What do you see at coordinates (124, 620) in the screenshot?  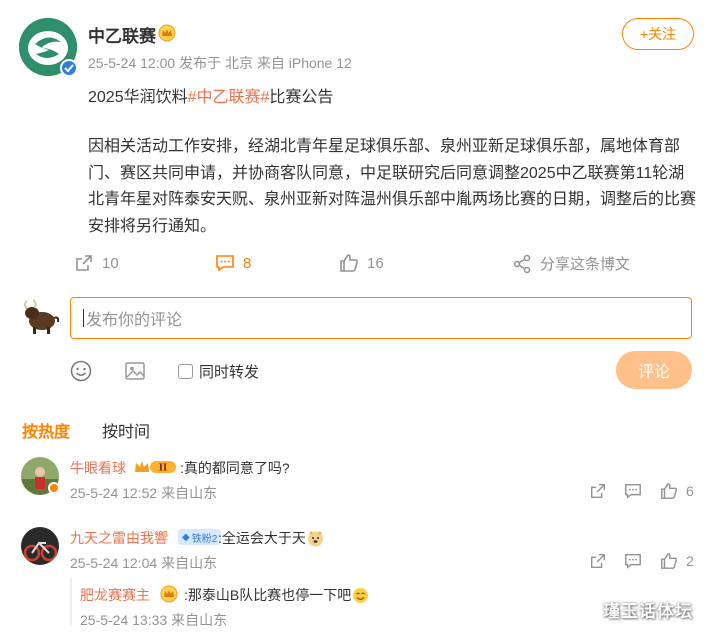 I see `reply-time: 25-5-24 13:33` at bounding box center [124, 620].